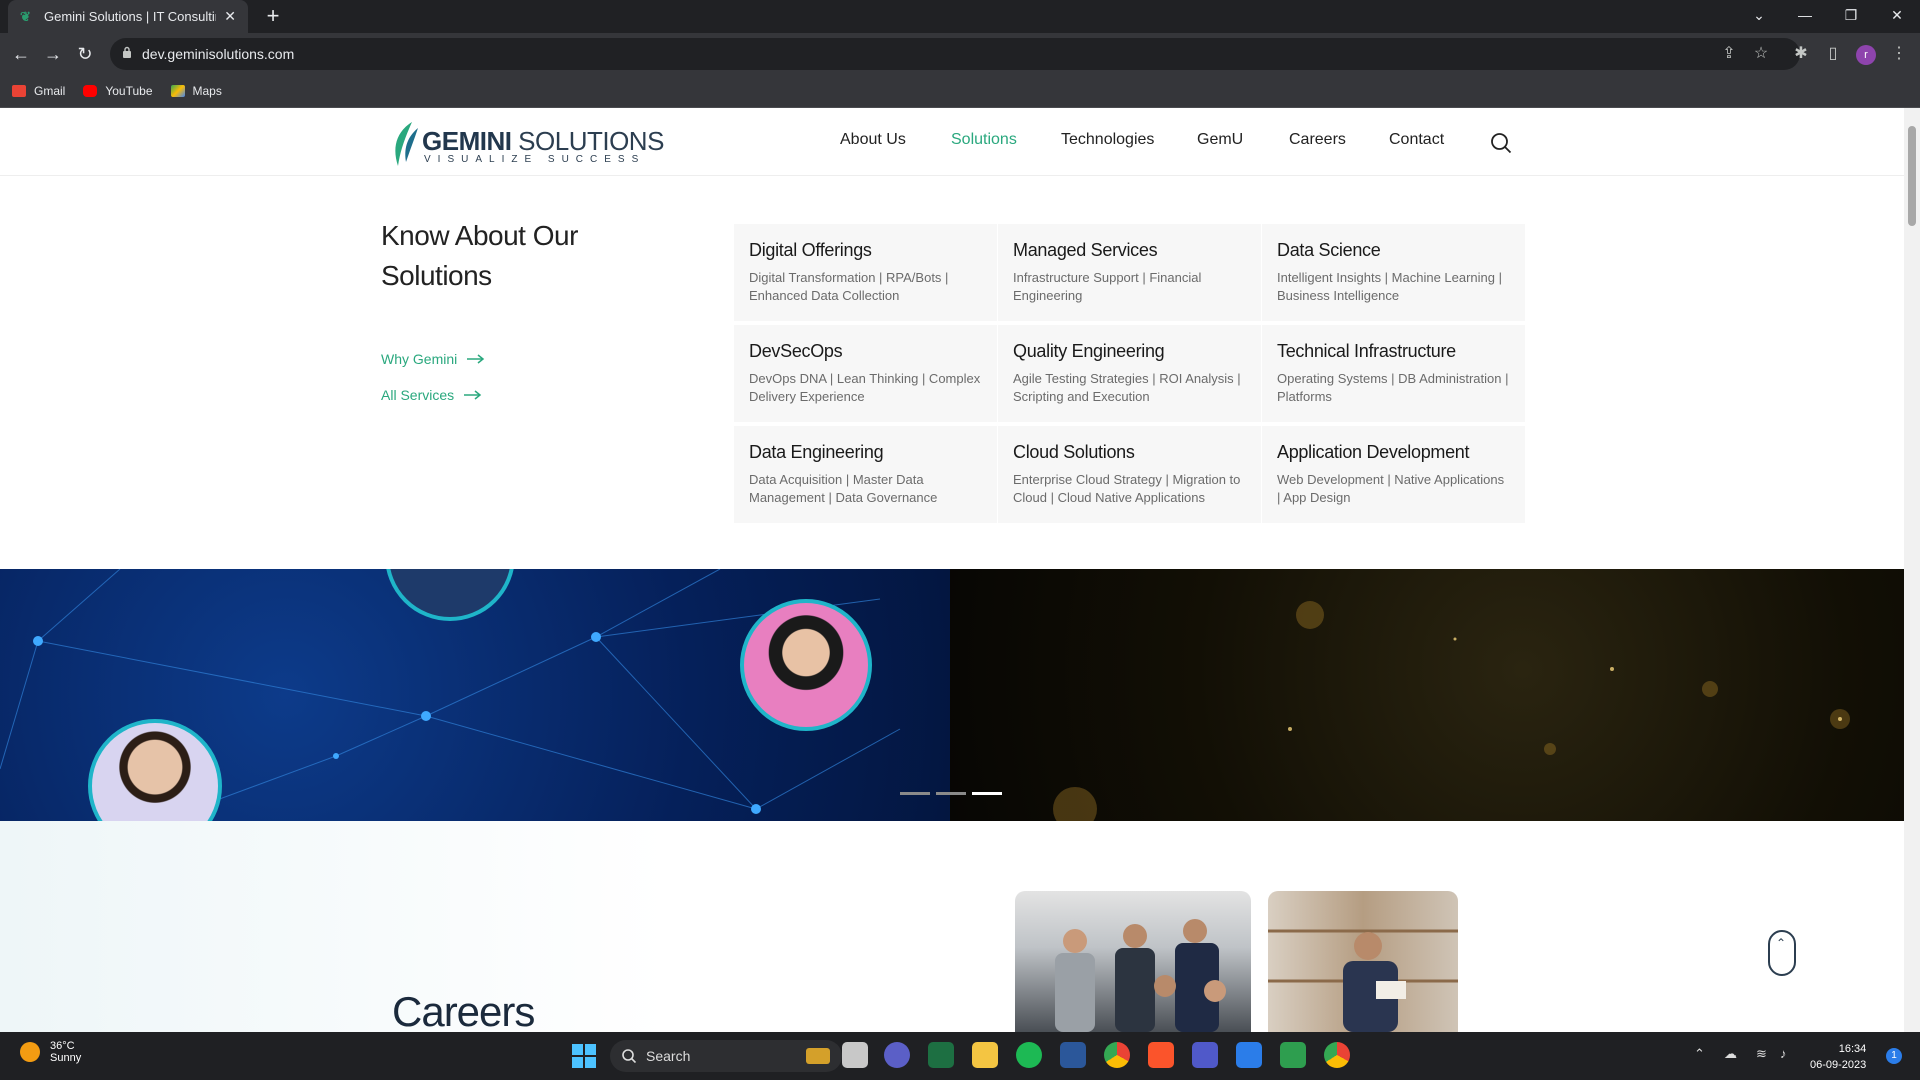 Image resolution: width=1920 pixels, height=1080 pixels. What do you see at coordinates (463, 1010) in the screenshot?
I see `careers-heading: Careers` at bounding box center [463, 1010].